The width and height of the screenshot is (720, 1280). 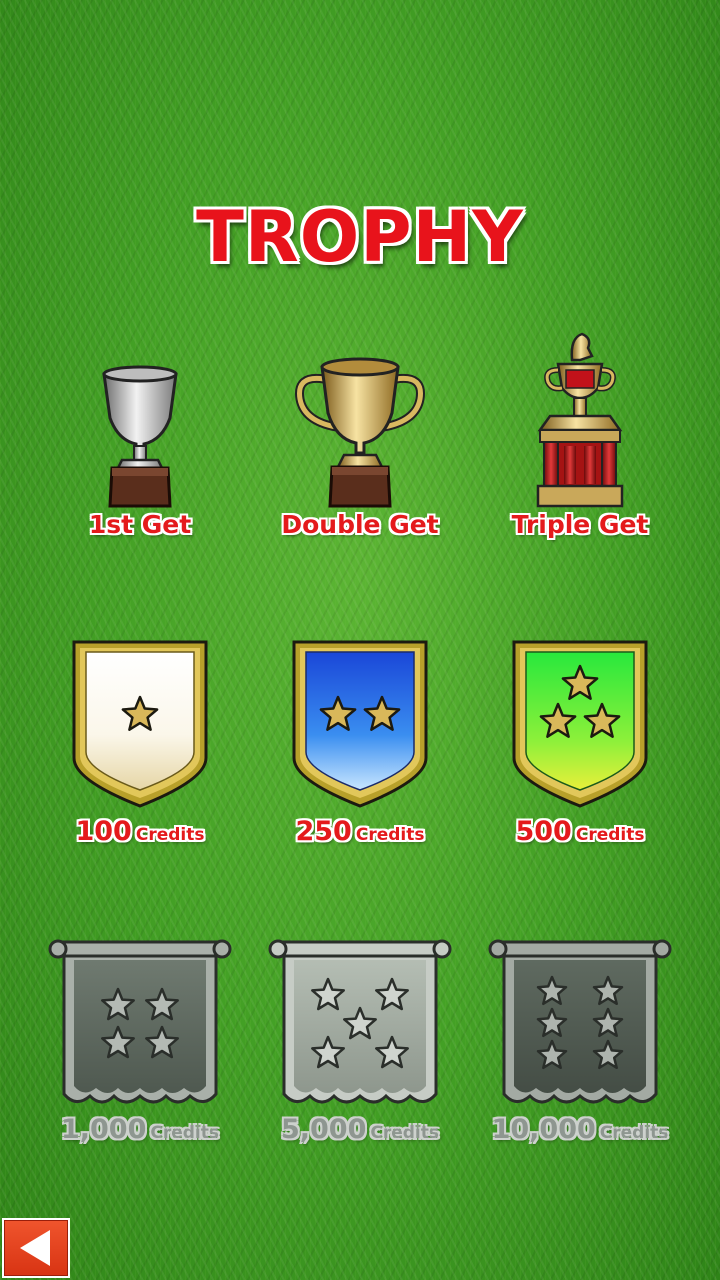 What do you see at coordinates (360, 432) in the screenshot?
I see `gold-cup-icon` at bounding box center [360, 432].